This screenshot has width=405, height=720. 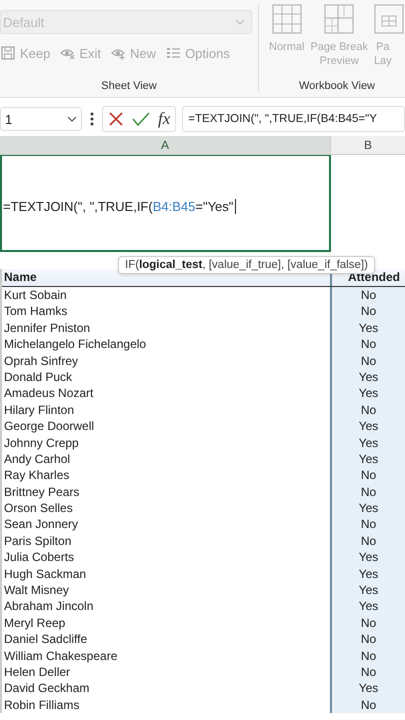 I want to click on table-cell-text: Ray Kharles, so click(x=36, y=475).